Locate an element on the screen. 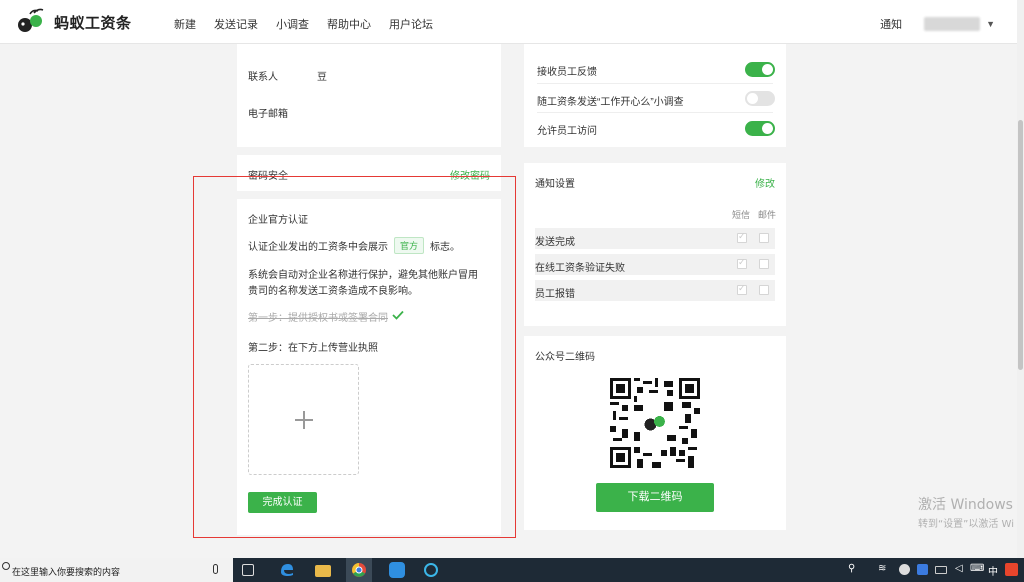 Image resolution: width=1024 pixels, height=582 pixels. app-logo: 蚂蚁工资条 is located at coordinates (74, 22).